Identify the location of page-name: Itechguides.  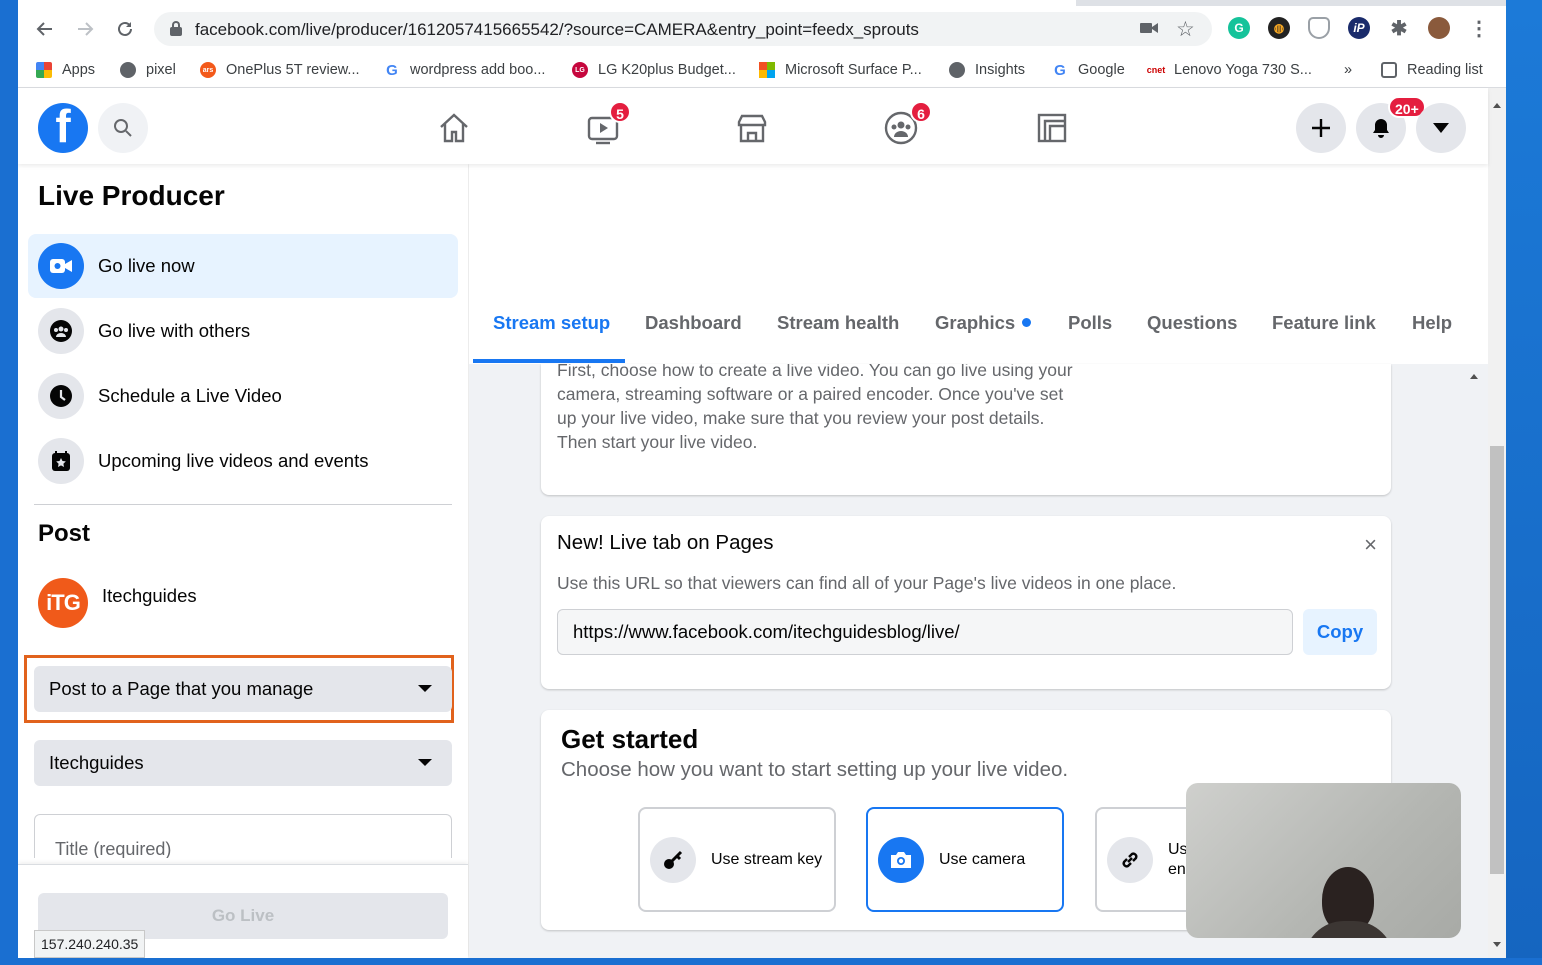
(149, 595).